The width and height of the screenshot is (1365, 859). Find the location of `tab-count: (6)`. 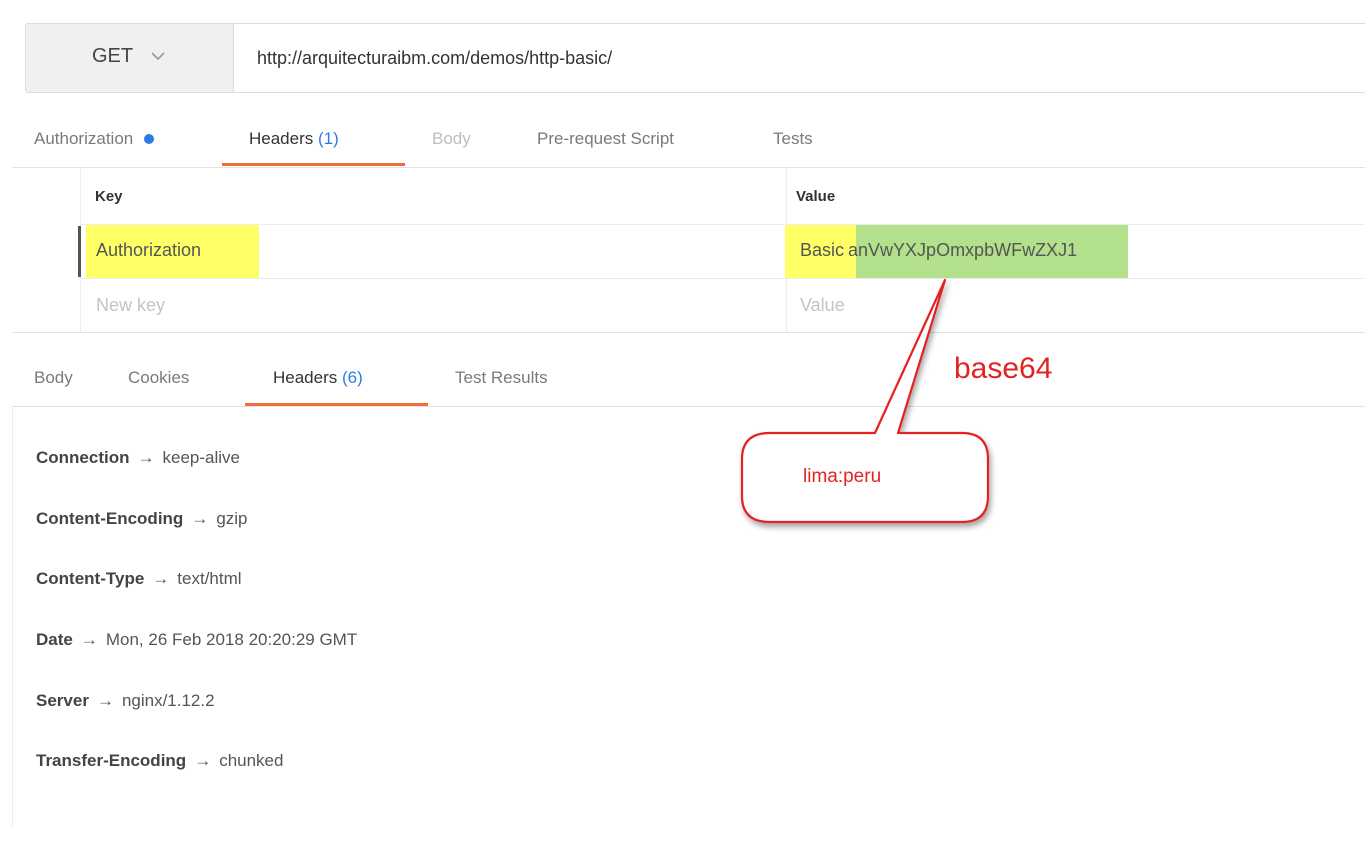

tab-count: (6) is located at coordinates (352, 377).